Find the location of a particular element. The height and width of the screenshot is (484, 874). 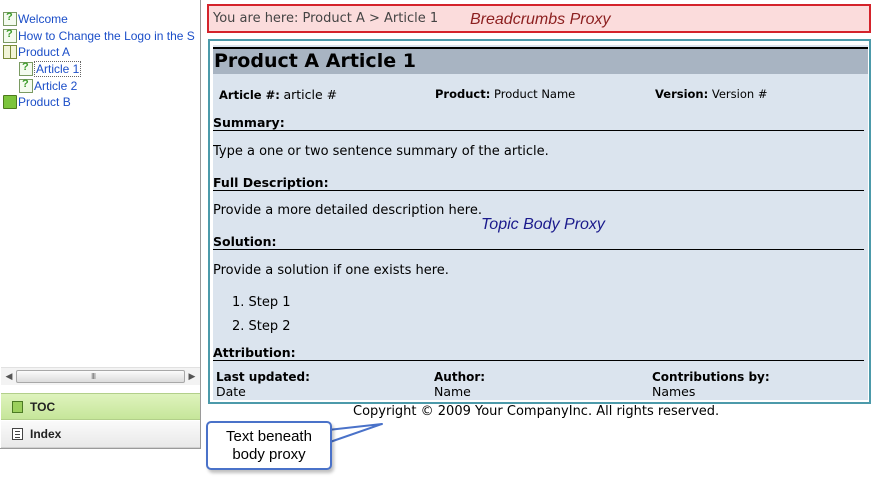

version-field: Version: Version # is located at coordinates (711, 94).